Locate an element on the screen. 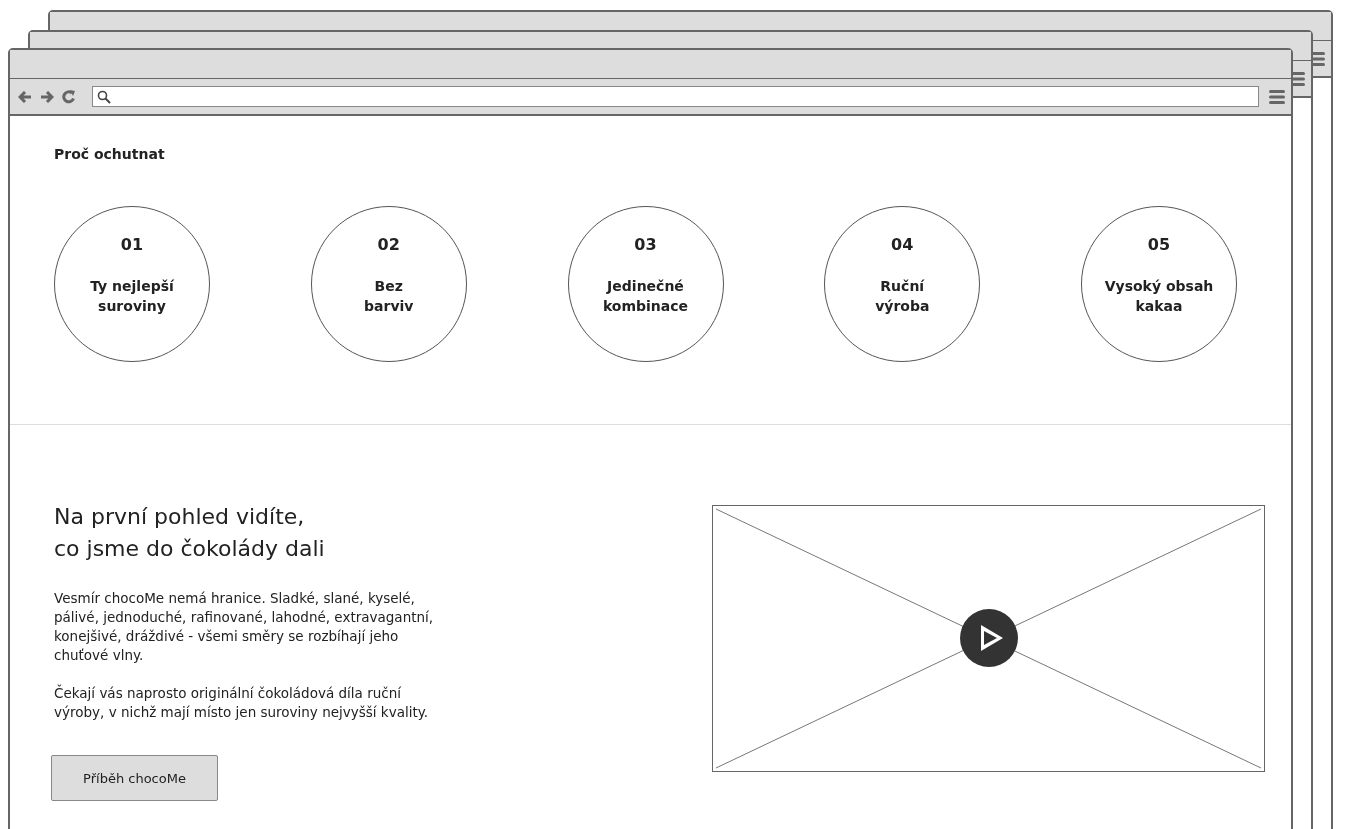 This screenshot has width=1366, height=829. section-heading: Na první pohled vidíte, co jsme do čokolády dali is located at coordinates (190, 533).